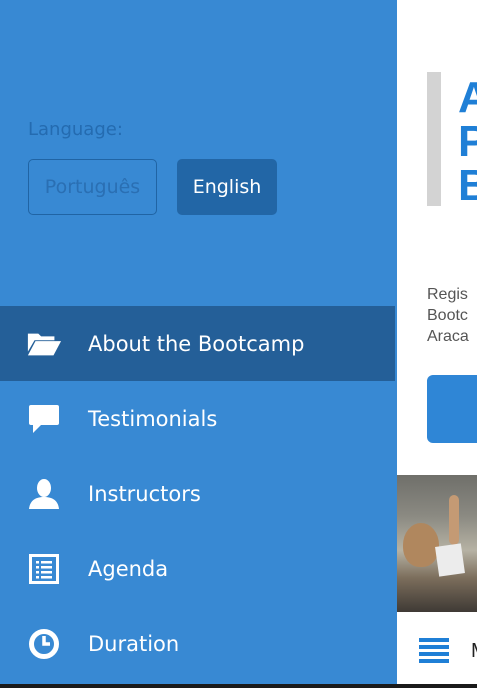 This screenshot has height=688, width=477. What do you see at coordinates (44, 569) in the screenshot?
I see `list-document-icon` at bounding box center [44, 569].